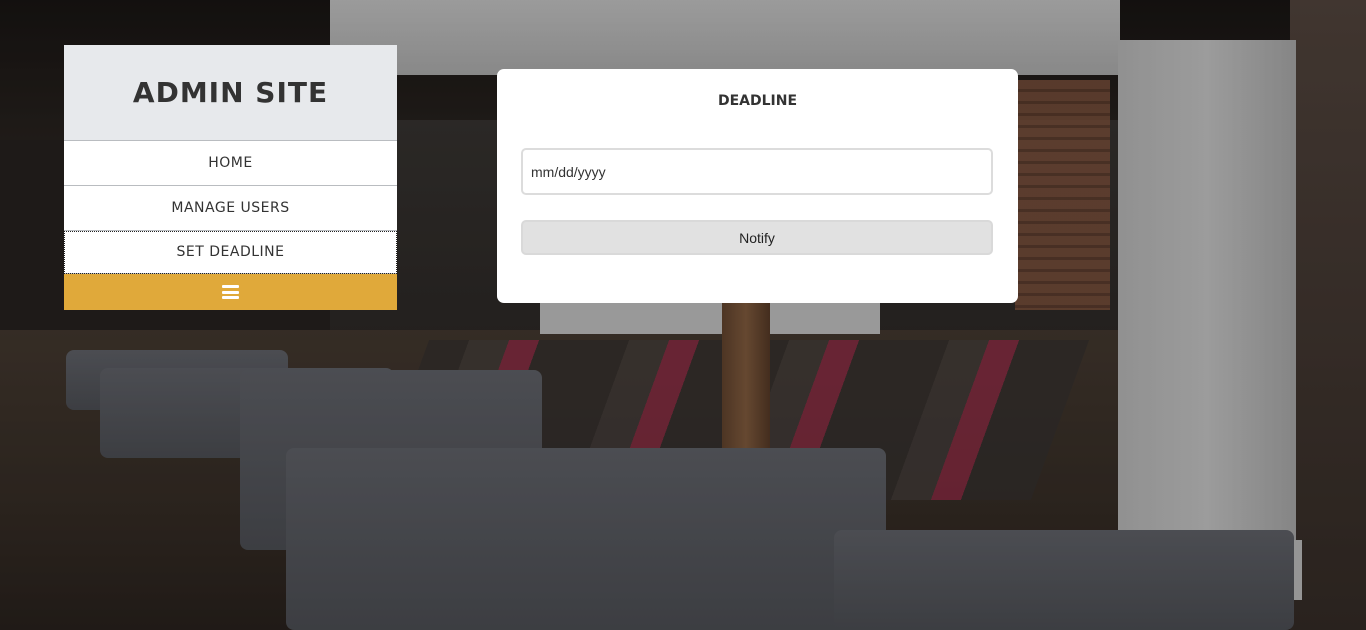  I want to click on sidebar-header: ADMIN SITE, so click(230, 93).